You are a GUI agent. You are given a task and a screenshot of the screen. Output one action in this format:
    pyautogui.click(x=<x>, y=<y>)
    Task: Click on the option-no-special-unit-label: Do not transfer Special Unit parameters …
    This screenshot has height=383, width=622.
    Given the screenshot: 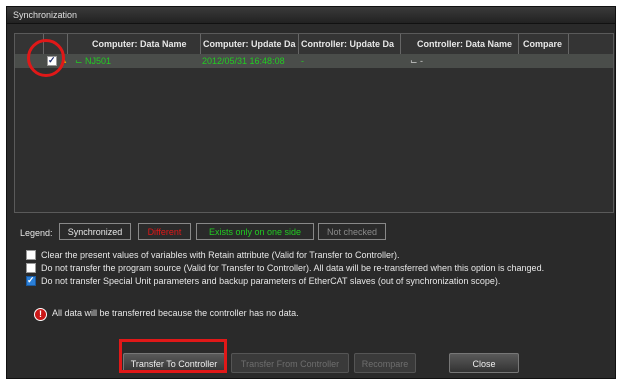 What is the action you would take?
    pyautogui.click(x=271, y=281)
    